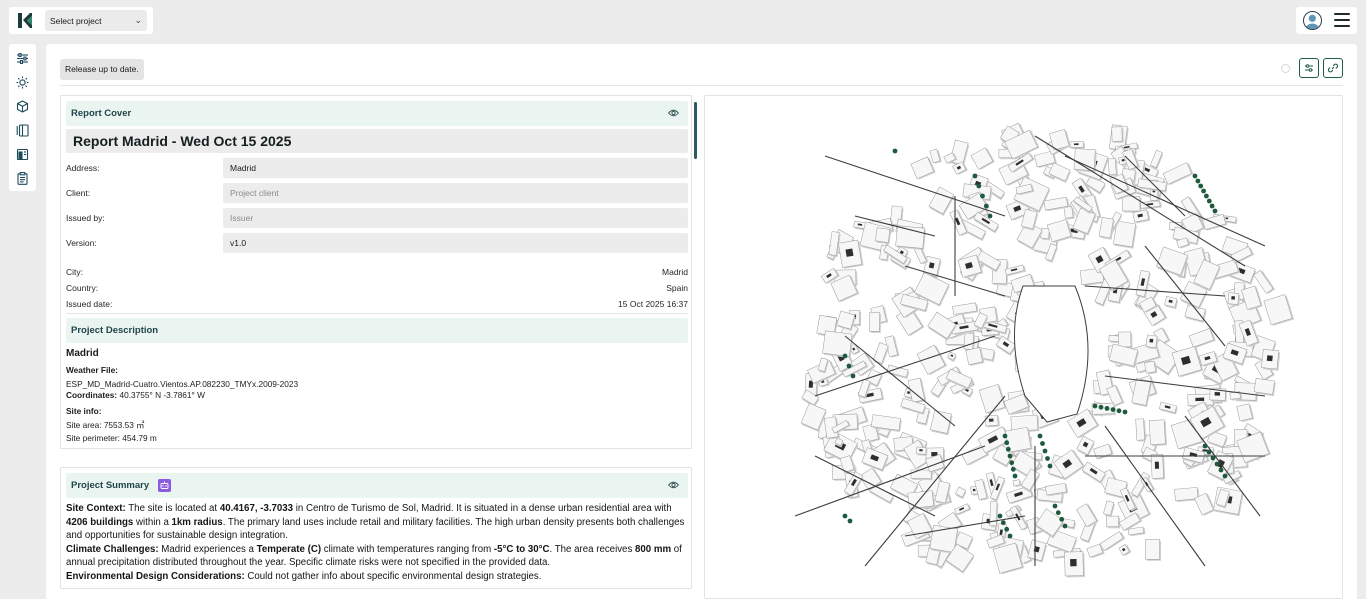 The width and height of the screenshot is (1366, 599). What do you see at coordinates (197, 522) in the screenshot?
I see `summary-highlight: 1km radius` at bounding box center [197, 522].